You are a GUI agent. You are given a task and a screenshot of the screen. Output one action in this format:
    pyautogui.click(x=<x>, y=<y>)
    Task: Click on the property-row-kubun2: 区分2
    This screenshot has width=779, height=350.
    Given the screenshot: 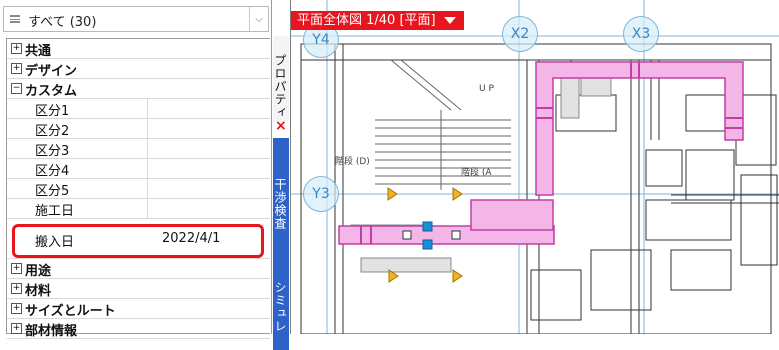 What is the action you would take?
    pyautogui.click(x=138, y=129)
    